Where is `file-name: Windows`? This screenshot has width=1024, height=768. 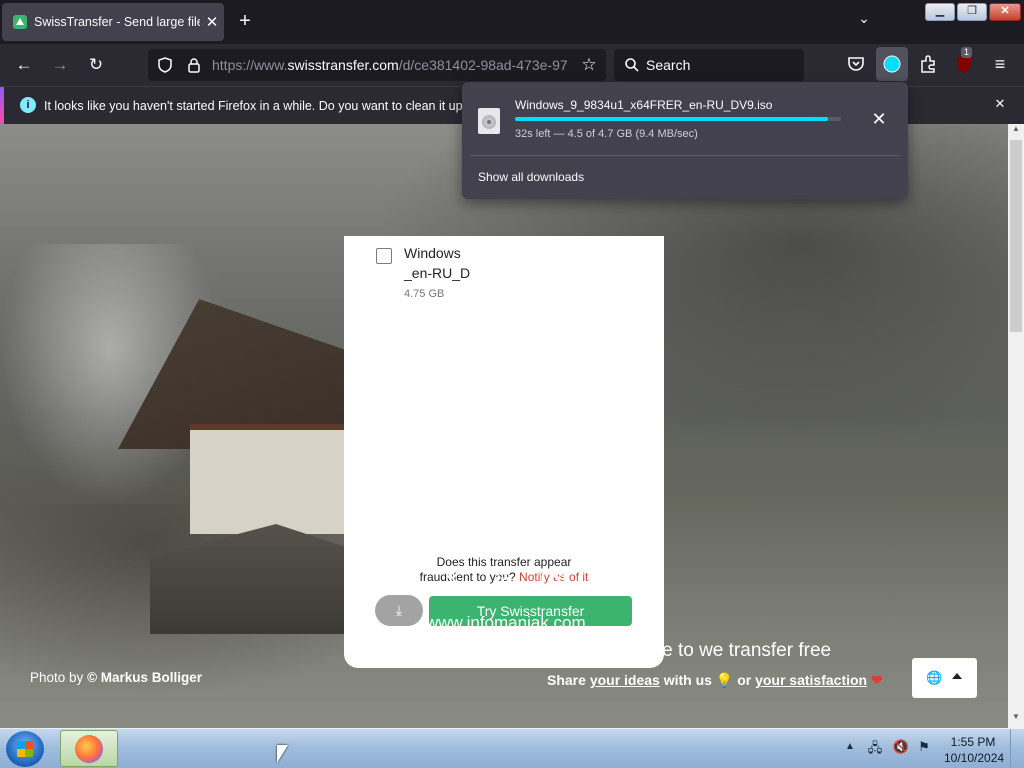
file-name: Windows is located at coordinates (432, 253).